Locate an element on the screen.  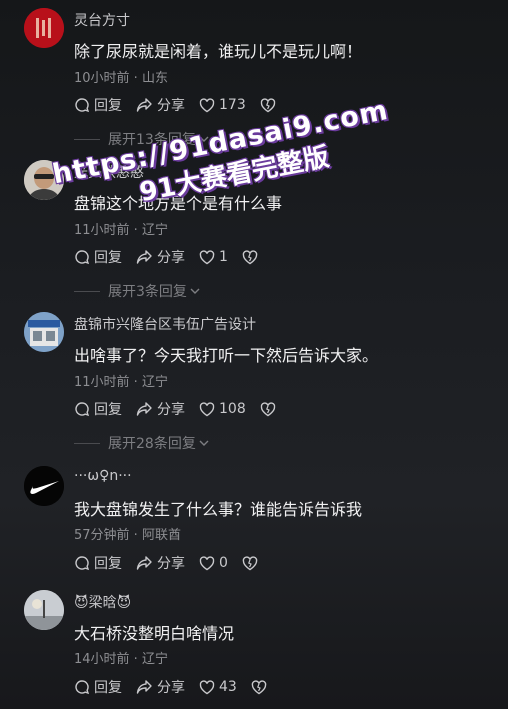
comment-actions: 回复 分享 0 is located at coordinates (175, 563).